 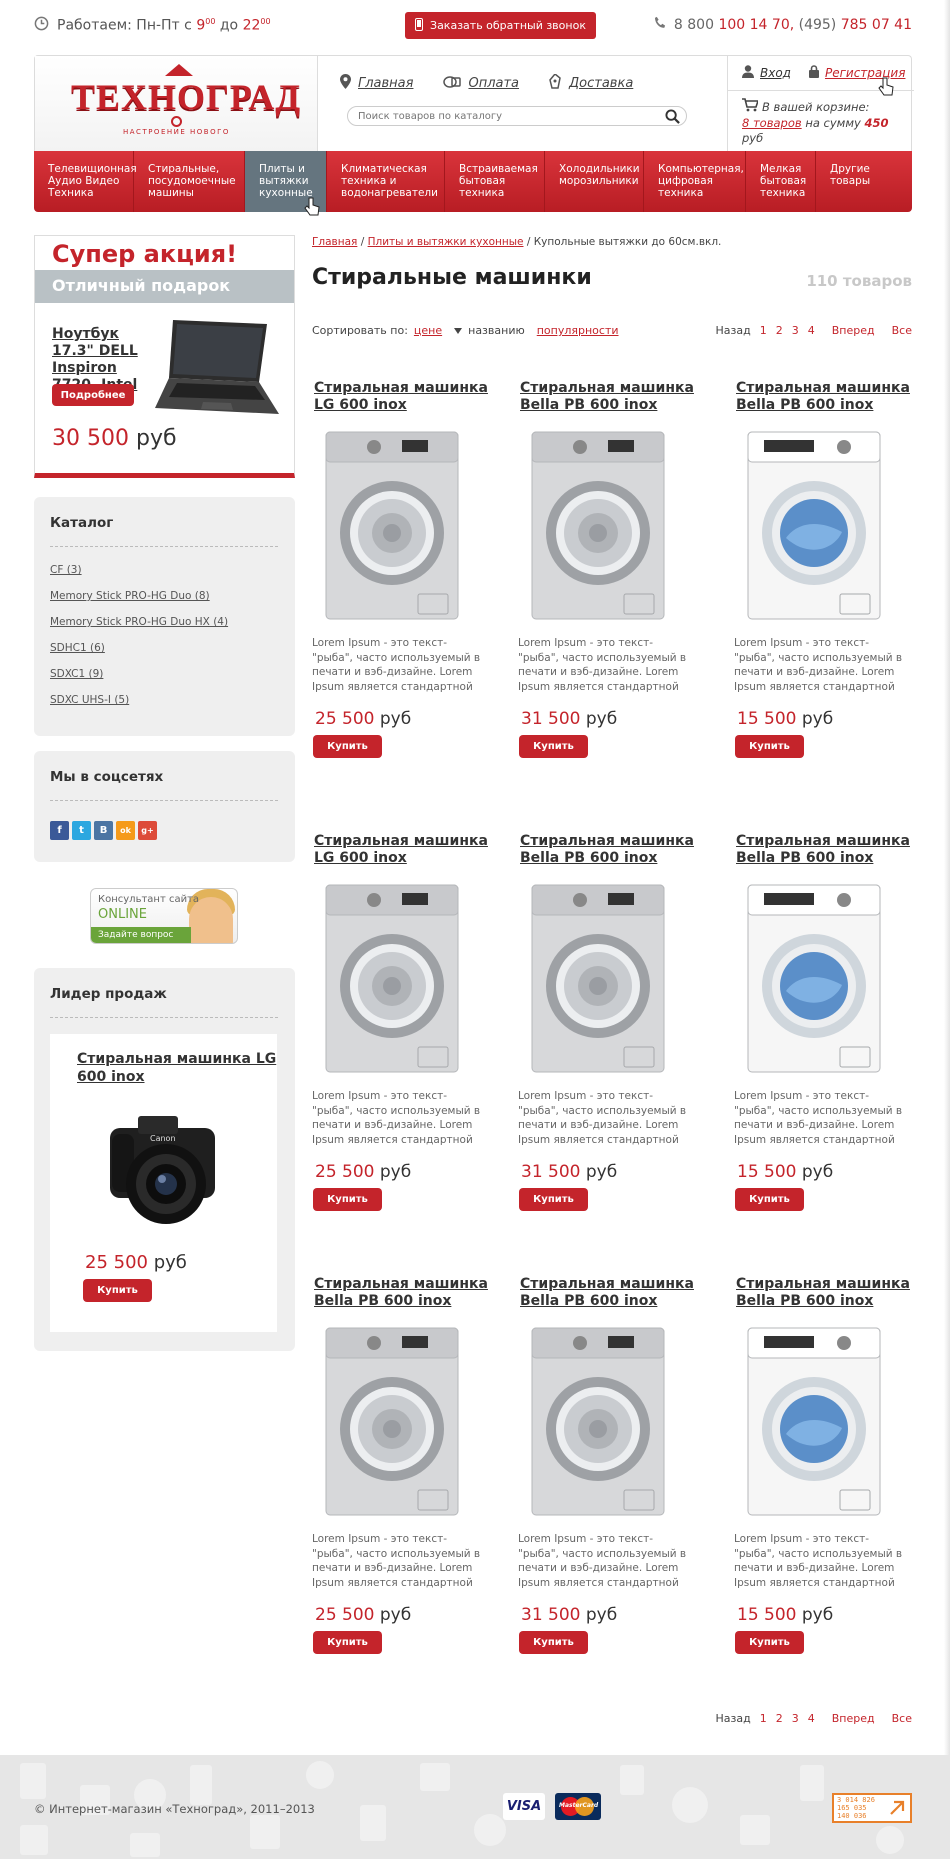 I want to click on login-link: Вход, so click(x=766, y=73).